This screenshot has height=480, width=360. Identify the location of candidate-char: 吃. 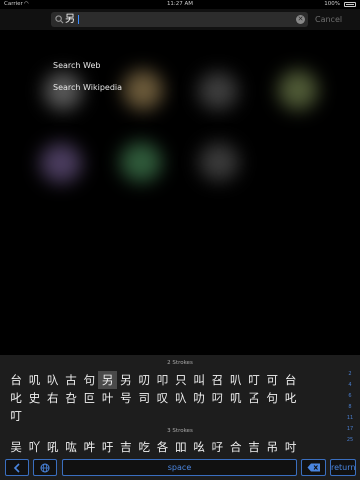
(144, 447).